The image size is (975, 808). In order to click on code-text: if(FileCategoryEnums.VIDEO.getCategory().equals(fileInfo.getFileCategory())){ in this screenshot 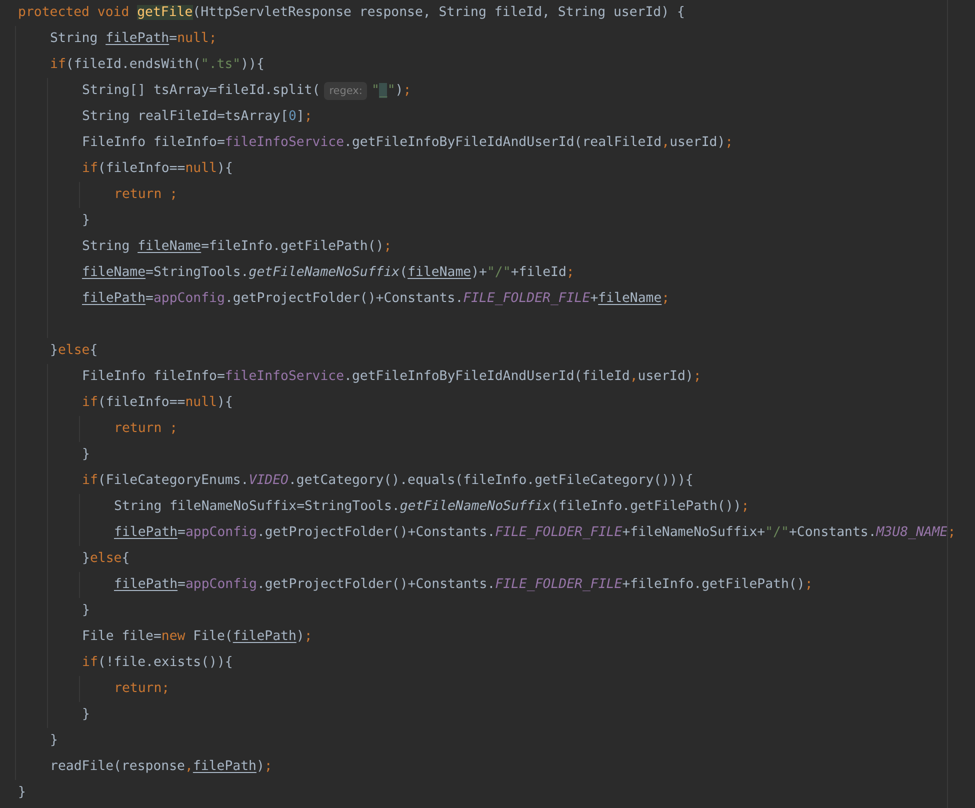, I will do `click(388, 481)`.